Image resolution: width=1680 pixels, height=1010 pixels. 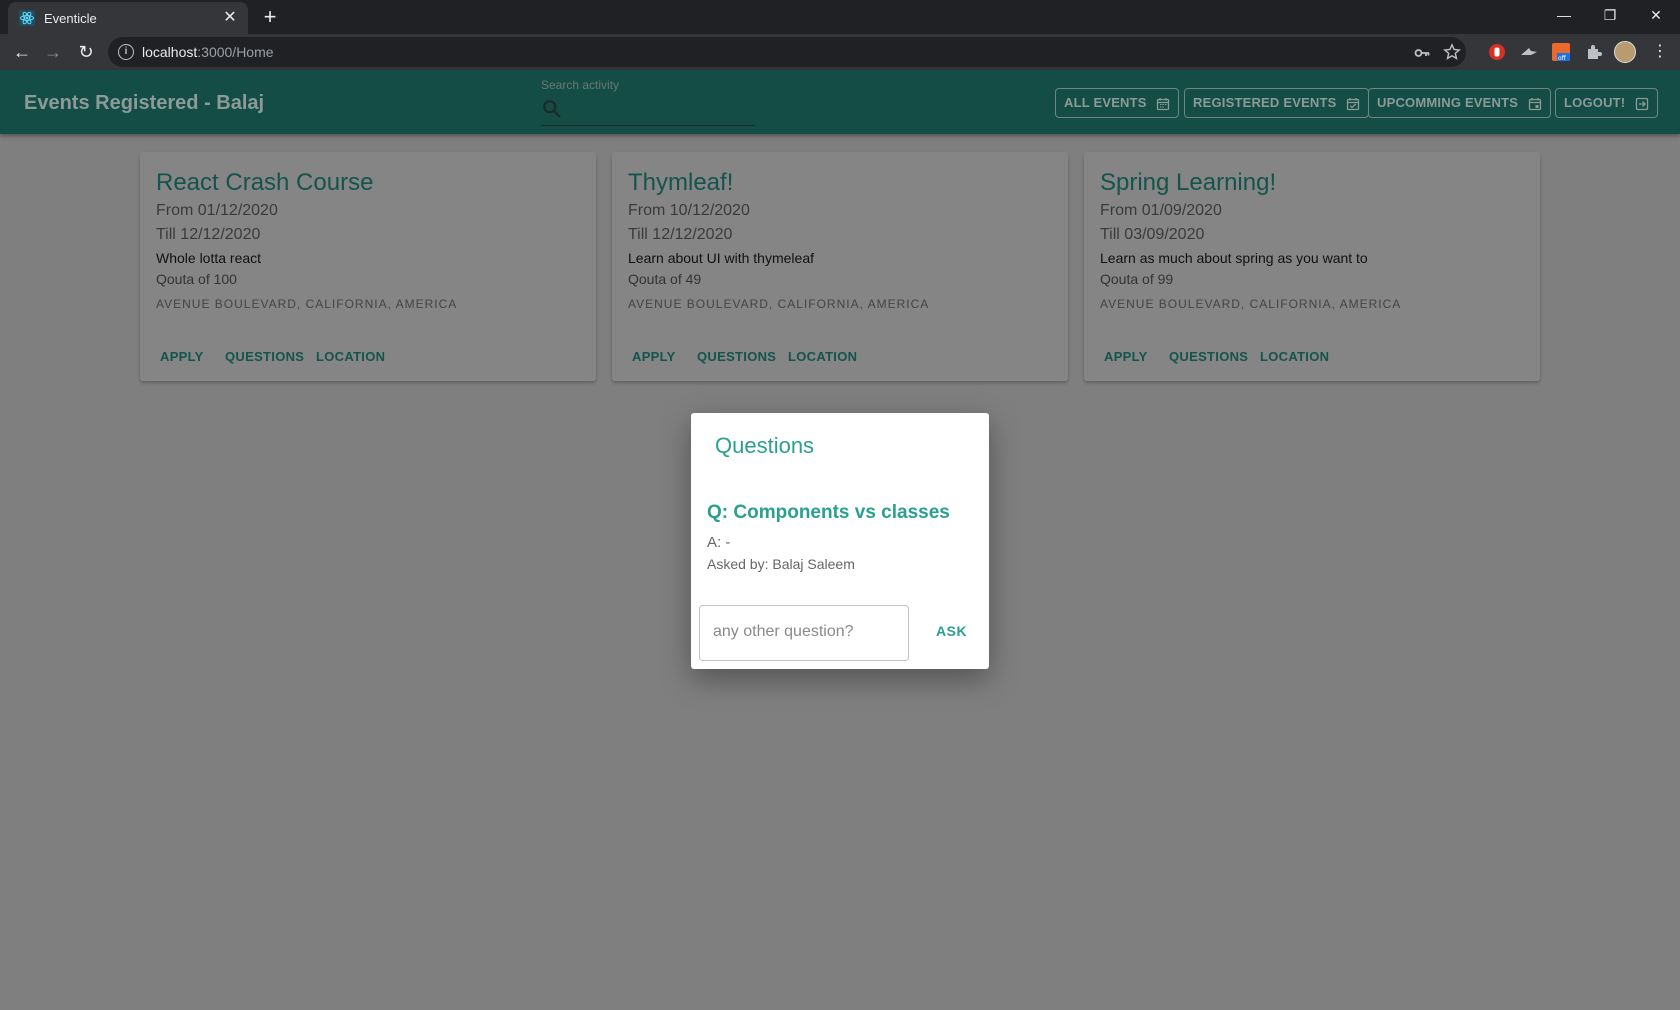 What do you see at coordinates (808, 632) in the screenshot?
I see `question-input` at bounding box center [808, 632].